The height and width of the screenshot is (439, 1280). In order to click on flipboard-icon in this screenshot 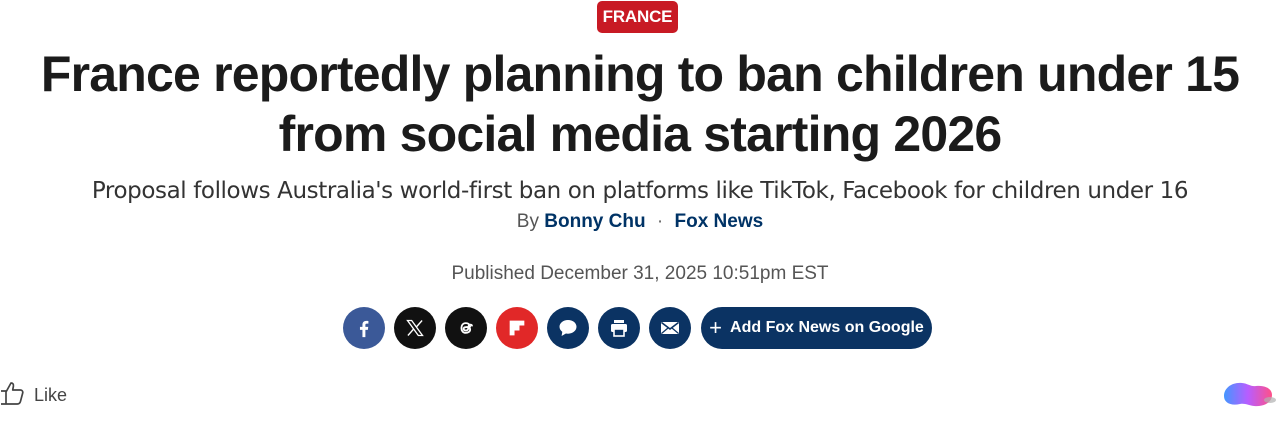, I will do `click(517, 328)`.